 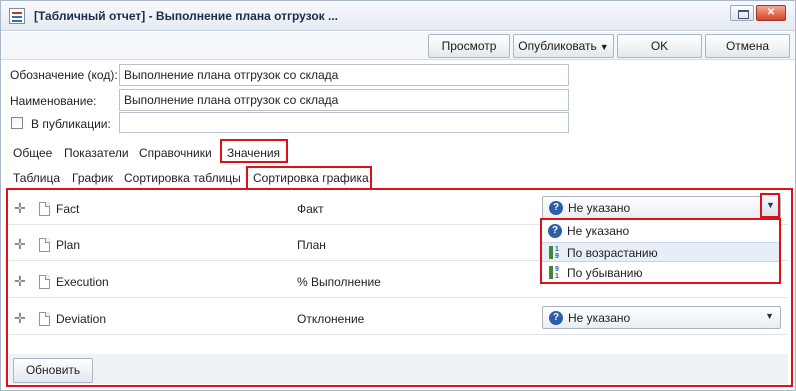 What do you see at coordinates (331, 319) in the screenshot?
I see `row-field-caption: Отклонение` at bounding box center [331, 319].